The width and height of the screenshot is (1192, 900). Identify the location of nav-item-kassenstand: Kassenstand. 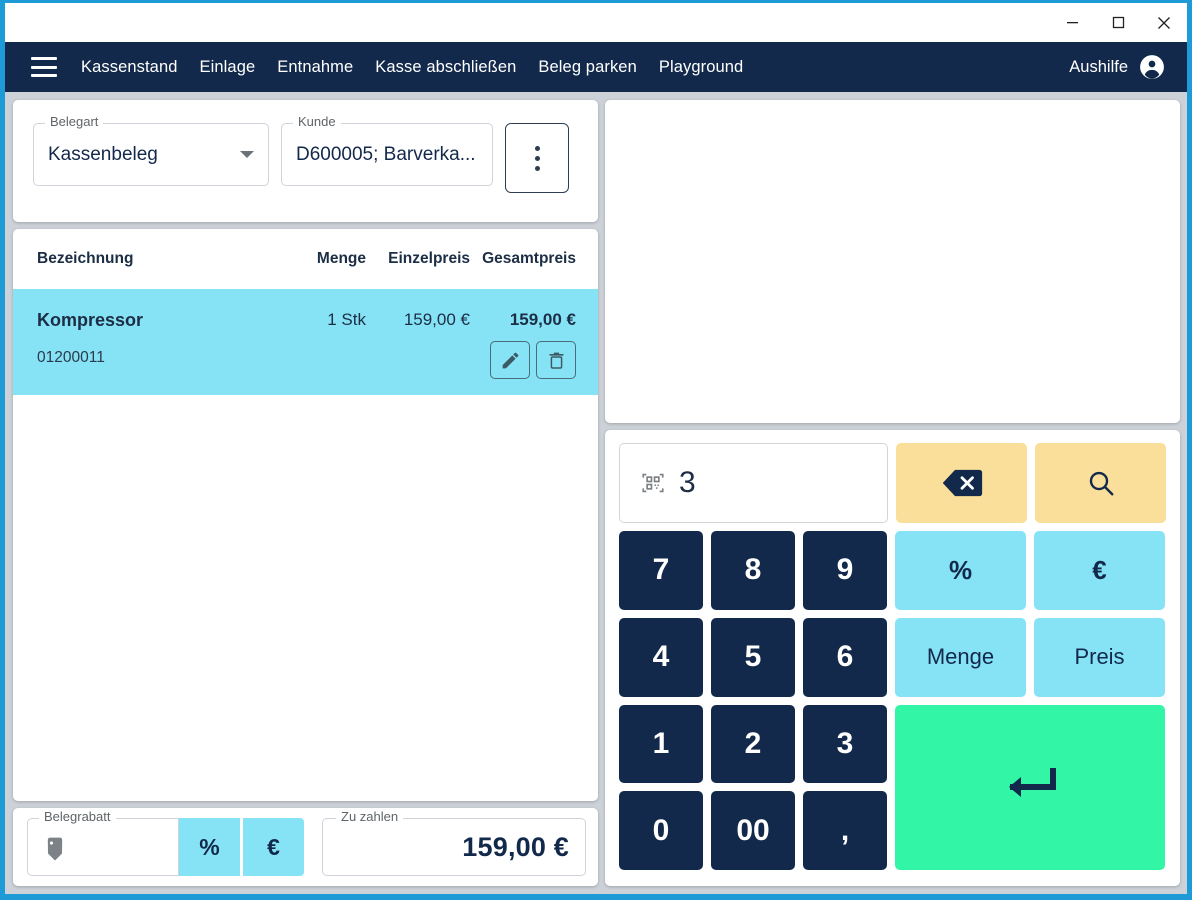
(129, 67).